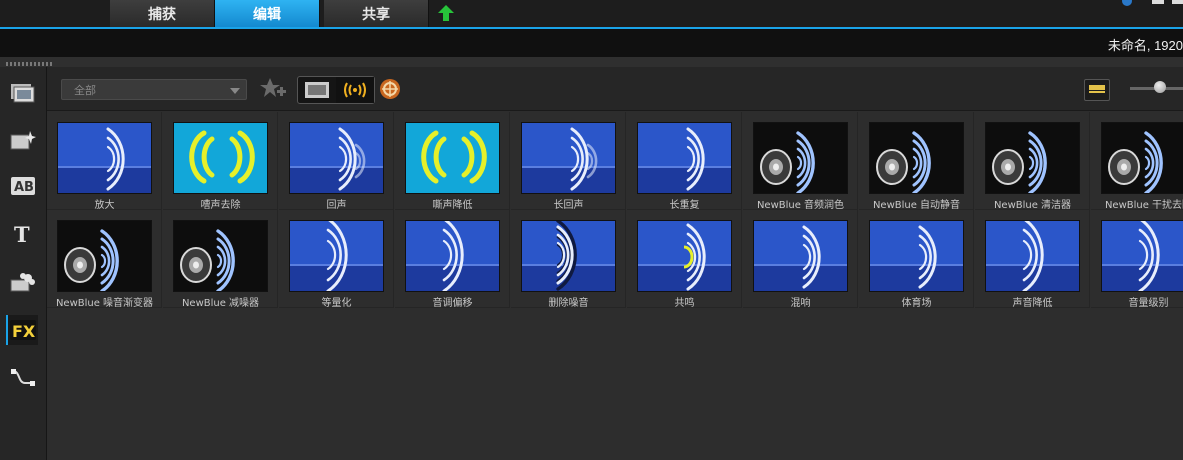  Describe the element at coordinates (916, 303) in the screenshot. I see `filter-label: 体育场` at that location.